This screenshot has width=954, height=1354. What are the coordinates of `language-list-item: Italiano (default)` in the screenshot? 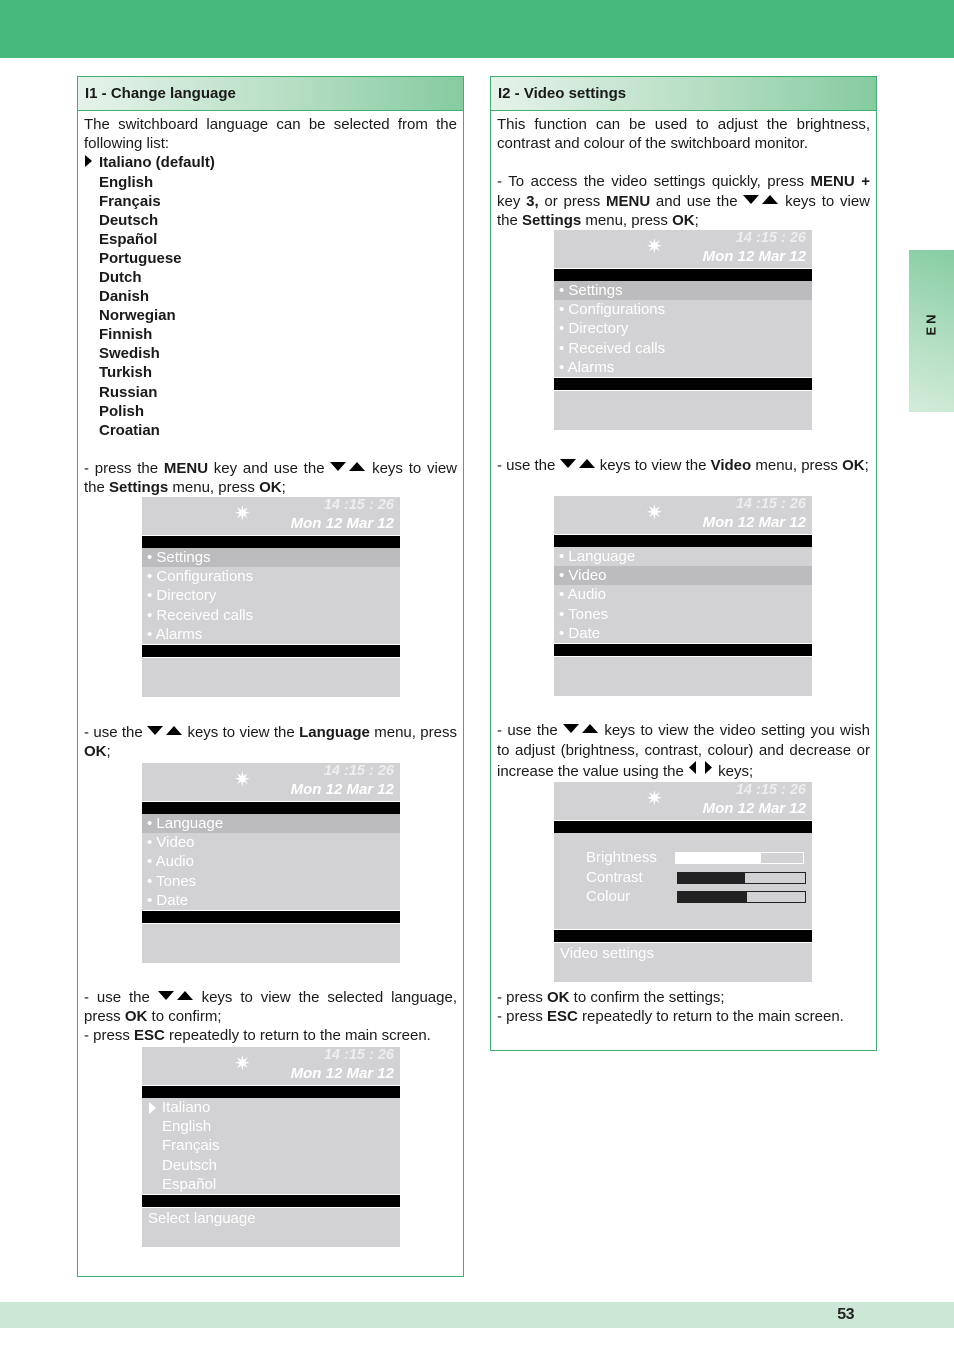 It's located at (270, 162).